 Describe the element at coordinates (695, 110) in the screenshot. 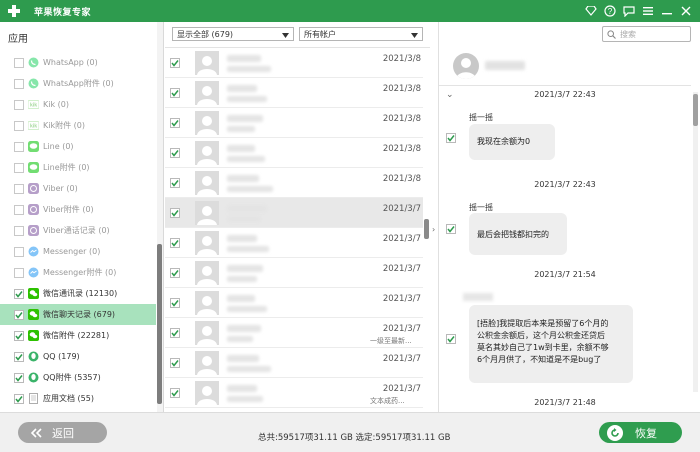

I see `chat-scrollbar-thumb` at that location.